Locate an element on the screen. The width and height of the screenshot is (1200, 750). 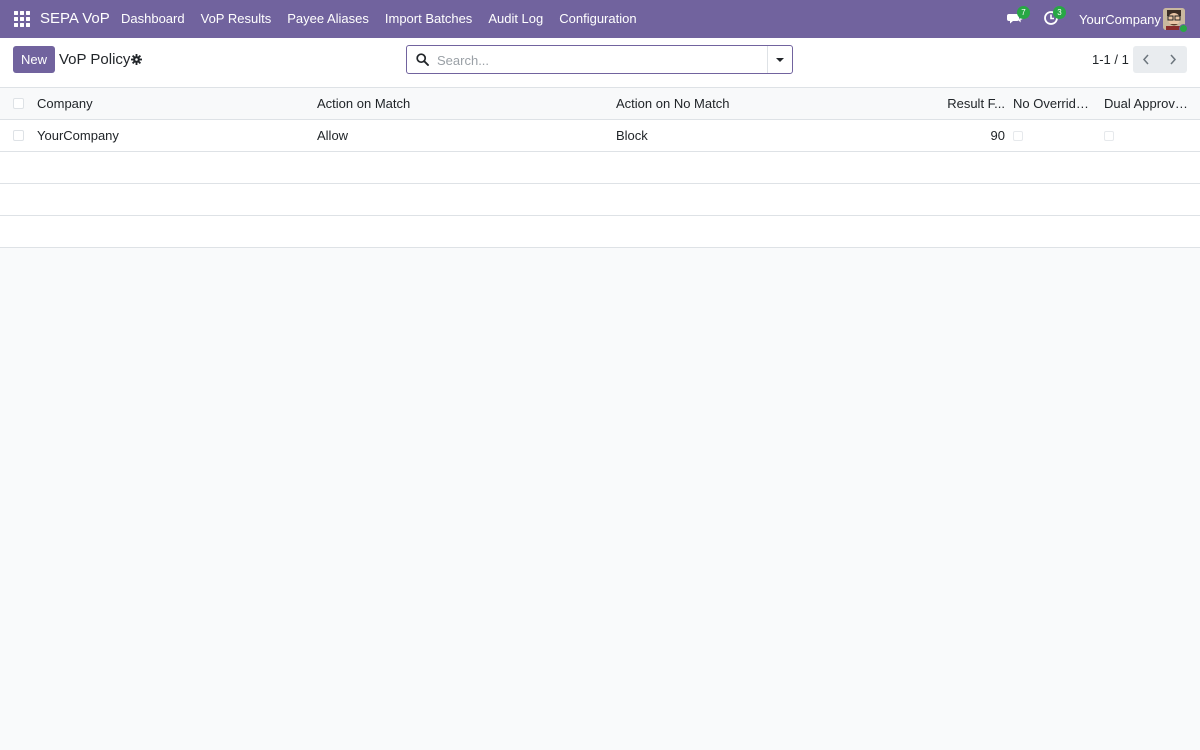
activities-badge: 3 is located at coordinates (1059, 12).